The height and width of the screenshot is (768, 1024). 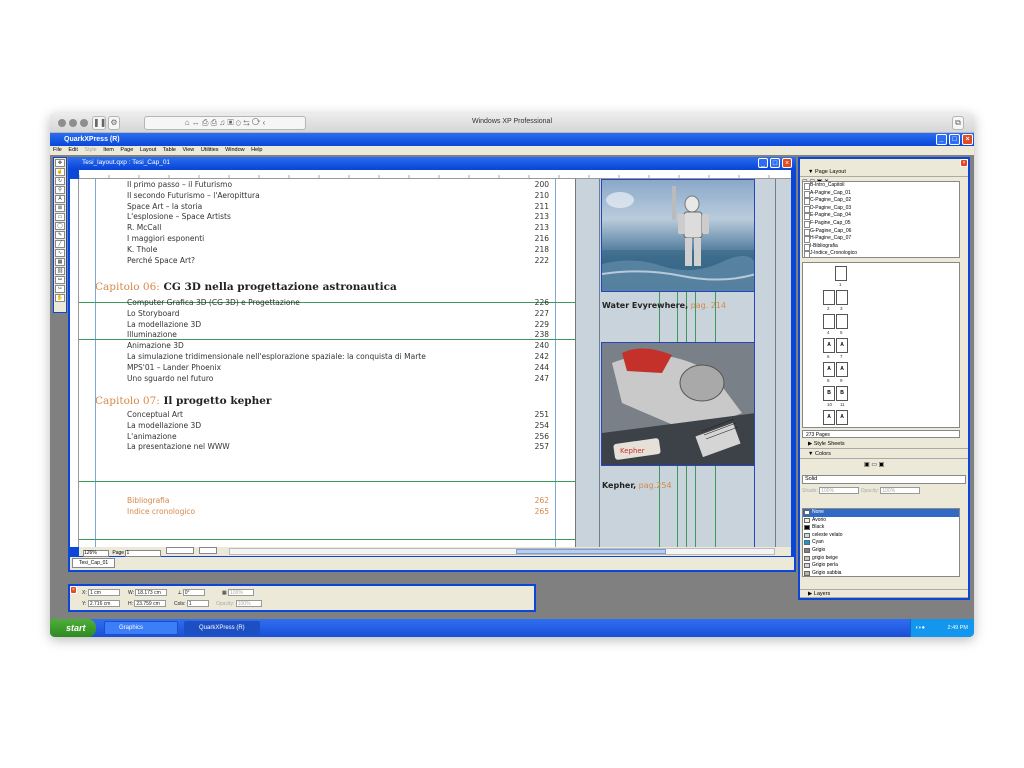 What do you see at coordinates (881, 224) in the screenshot?
I see `master-page-item: F-Pagine_Cap_05` at bounding box center [881, 224].